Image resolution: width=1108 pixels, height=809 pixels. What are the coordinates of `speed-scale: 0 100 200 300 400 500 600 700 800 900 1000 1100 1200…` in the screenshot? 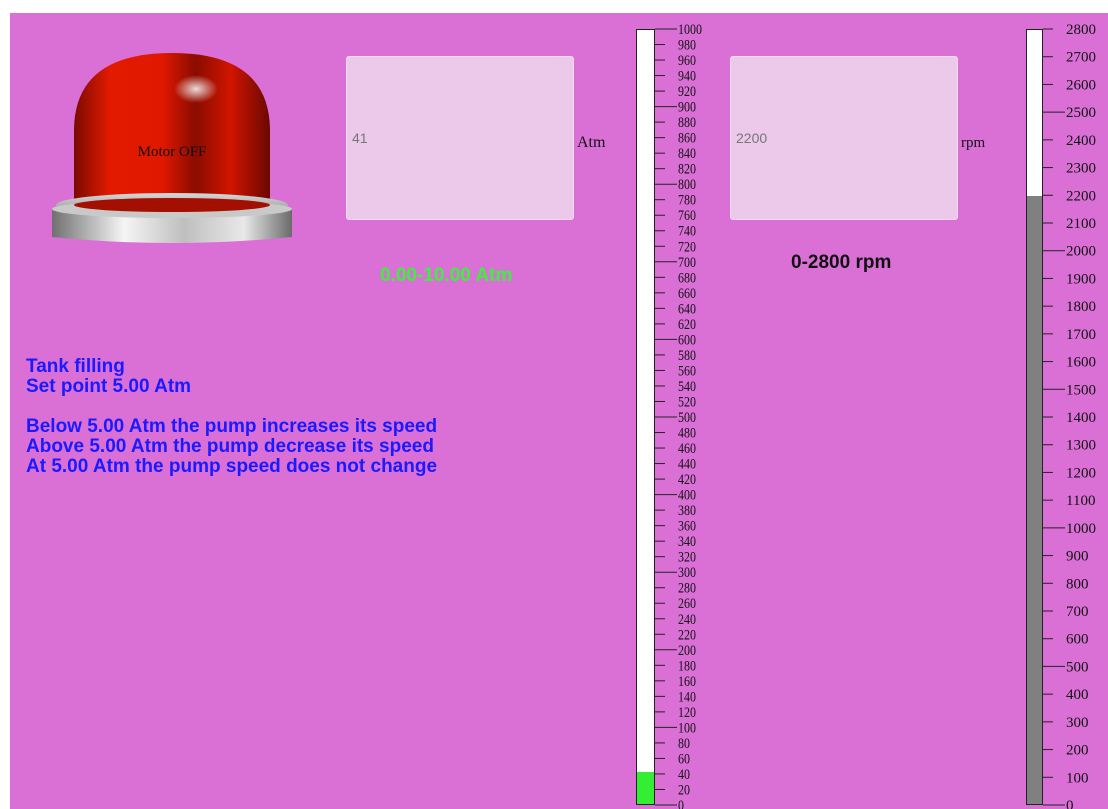 It's located at (1069, 415).